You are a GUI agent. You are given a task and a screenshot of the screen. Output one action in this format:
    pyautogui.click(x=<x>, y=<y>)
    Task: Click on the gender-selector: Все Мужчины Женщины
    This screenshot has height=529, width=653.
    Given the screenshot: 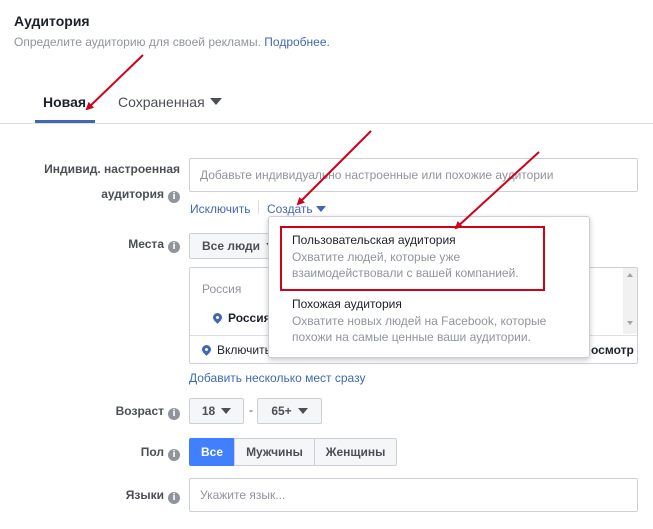 What is the action you would take?
    pyautogui.click(x=293, y=452)
    